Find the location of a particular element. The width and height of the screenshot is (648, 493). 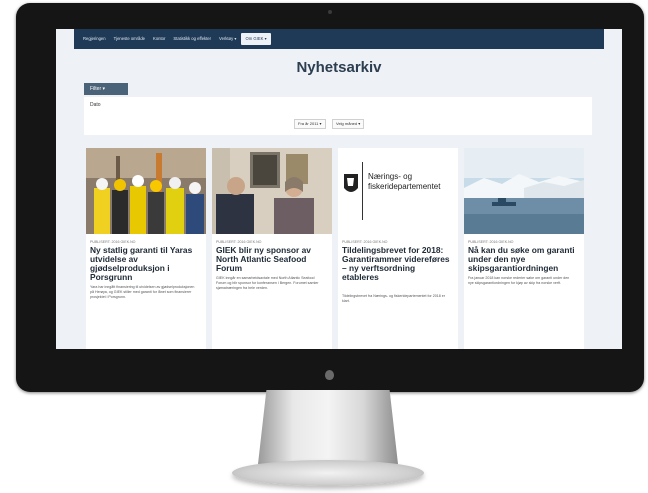

apple-logo-icon is located at coordinates (329, 375).